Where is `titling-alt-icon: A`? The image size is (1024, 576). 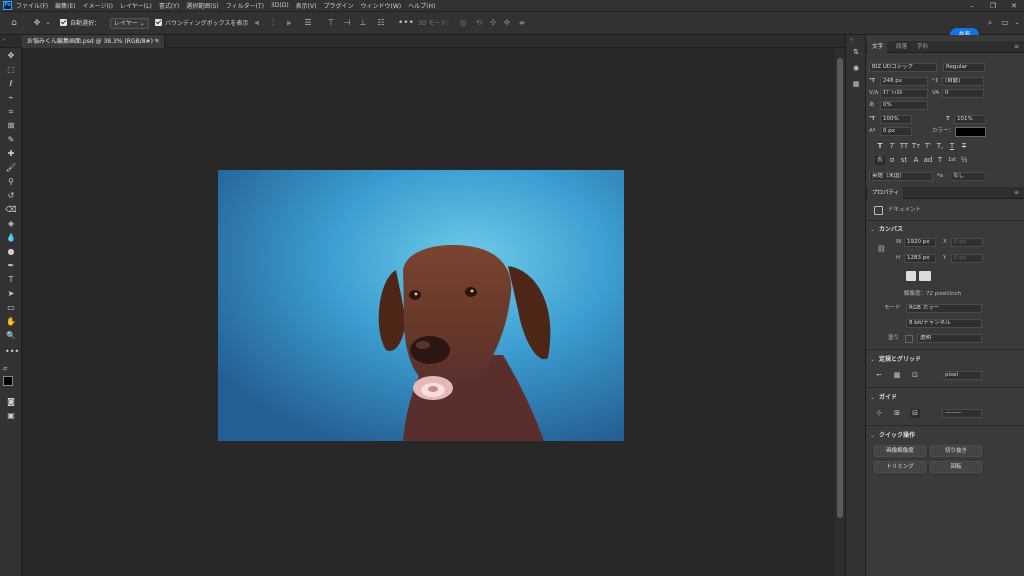
titling-alt-icon: A is located at coordinates (916, 160).